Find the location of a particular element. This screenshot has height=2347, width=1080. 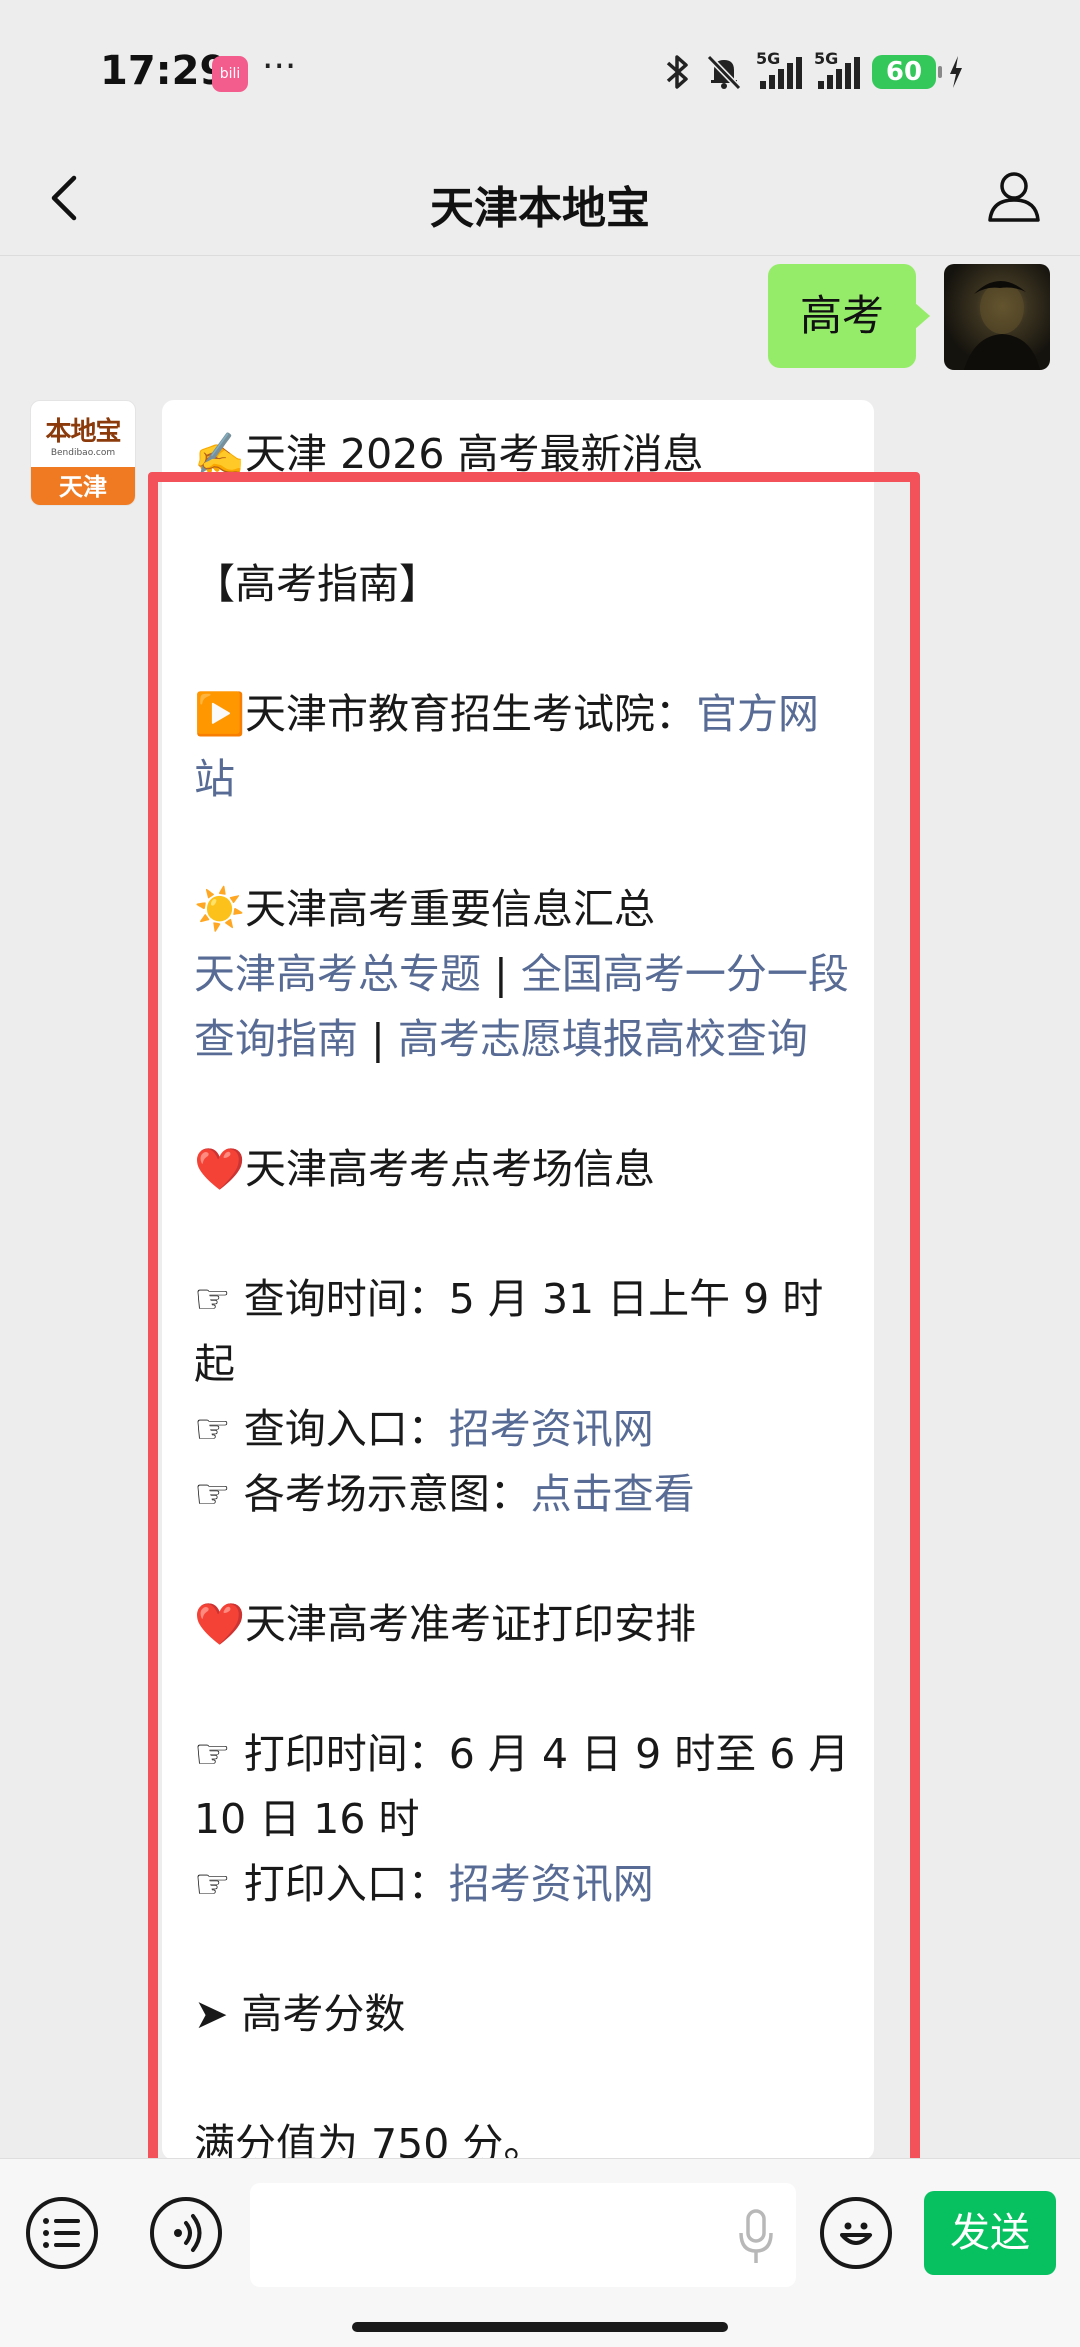

score-heading: ➤ 高考分数 is located at coordinates (300, 2014).